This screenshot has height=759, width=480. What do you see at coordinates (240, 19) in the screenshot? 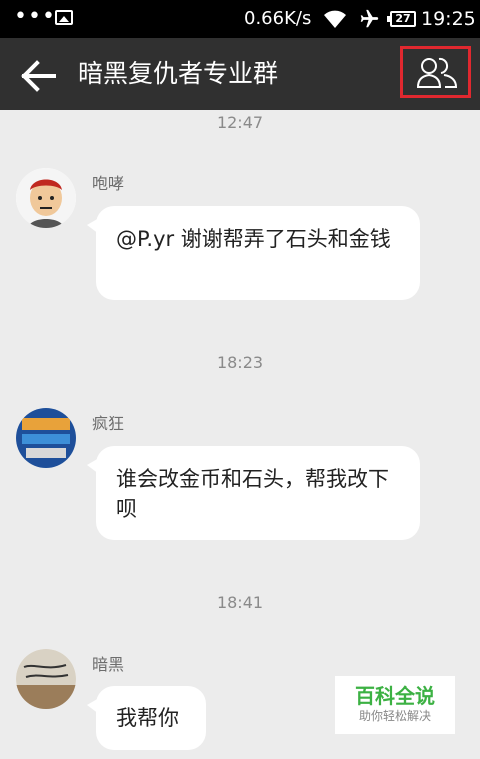
I see `status-bar: ••• 0.66K/s 27 19:25` at bounding box center [240, 19].